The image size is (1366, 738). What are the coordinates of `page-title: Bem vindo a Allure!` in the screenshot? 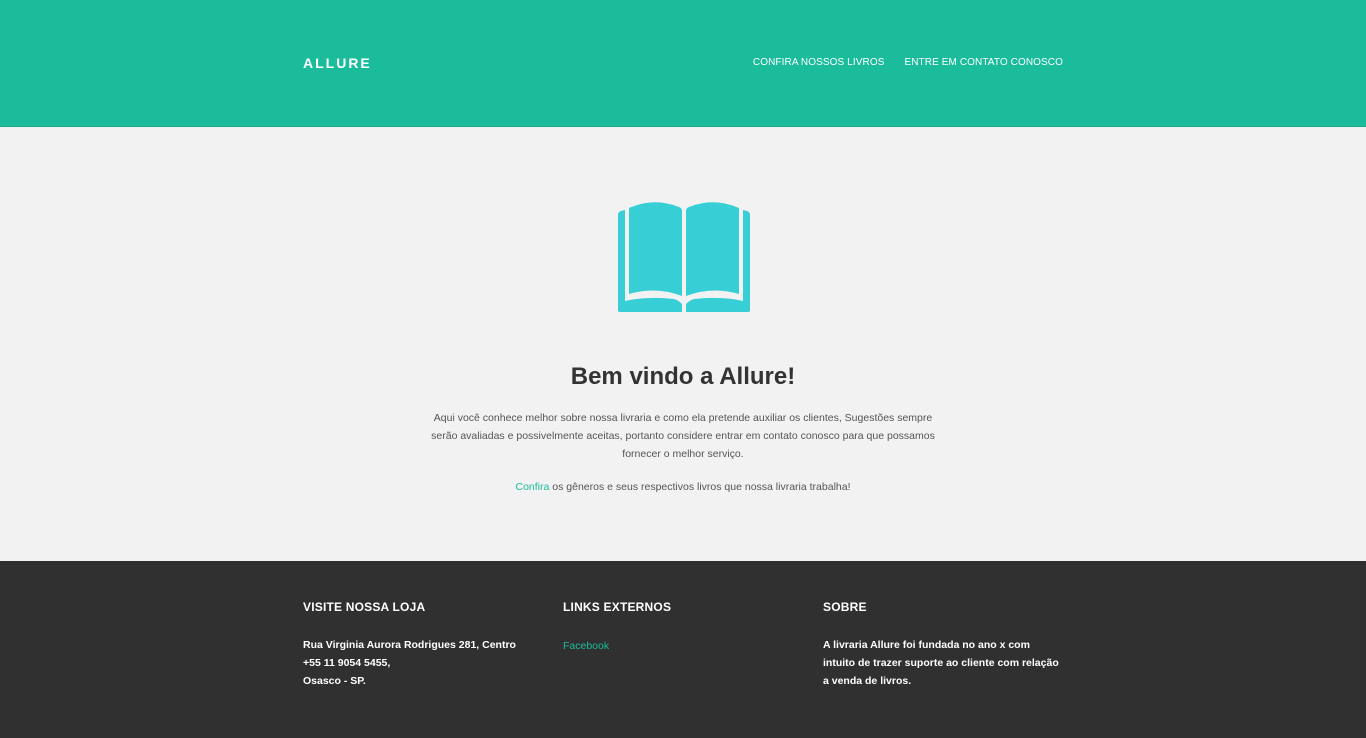 It's located at (683, 376).